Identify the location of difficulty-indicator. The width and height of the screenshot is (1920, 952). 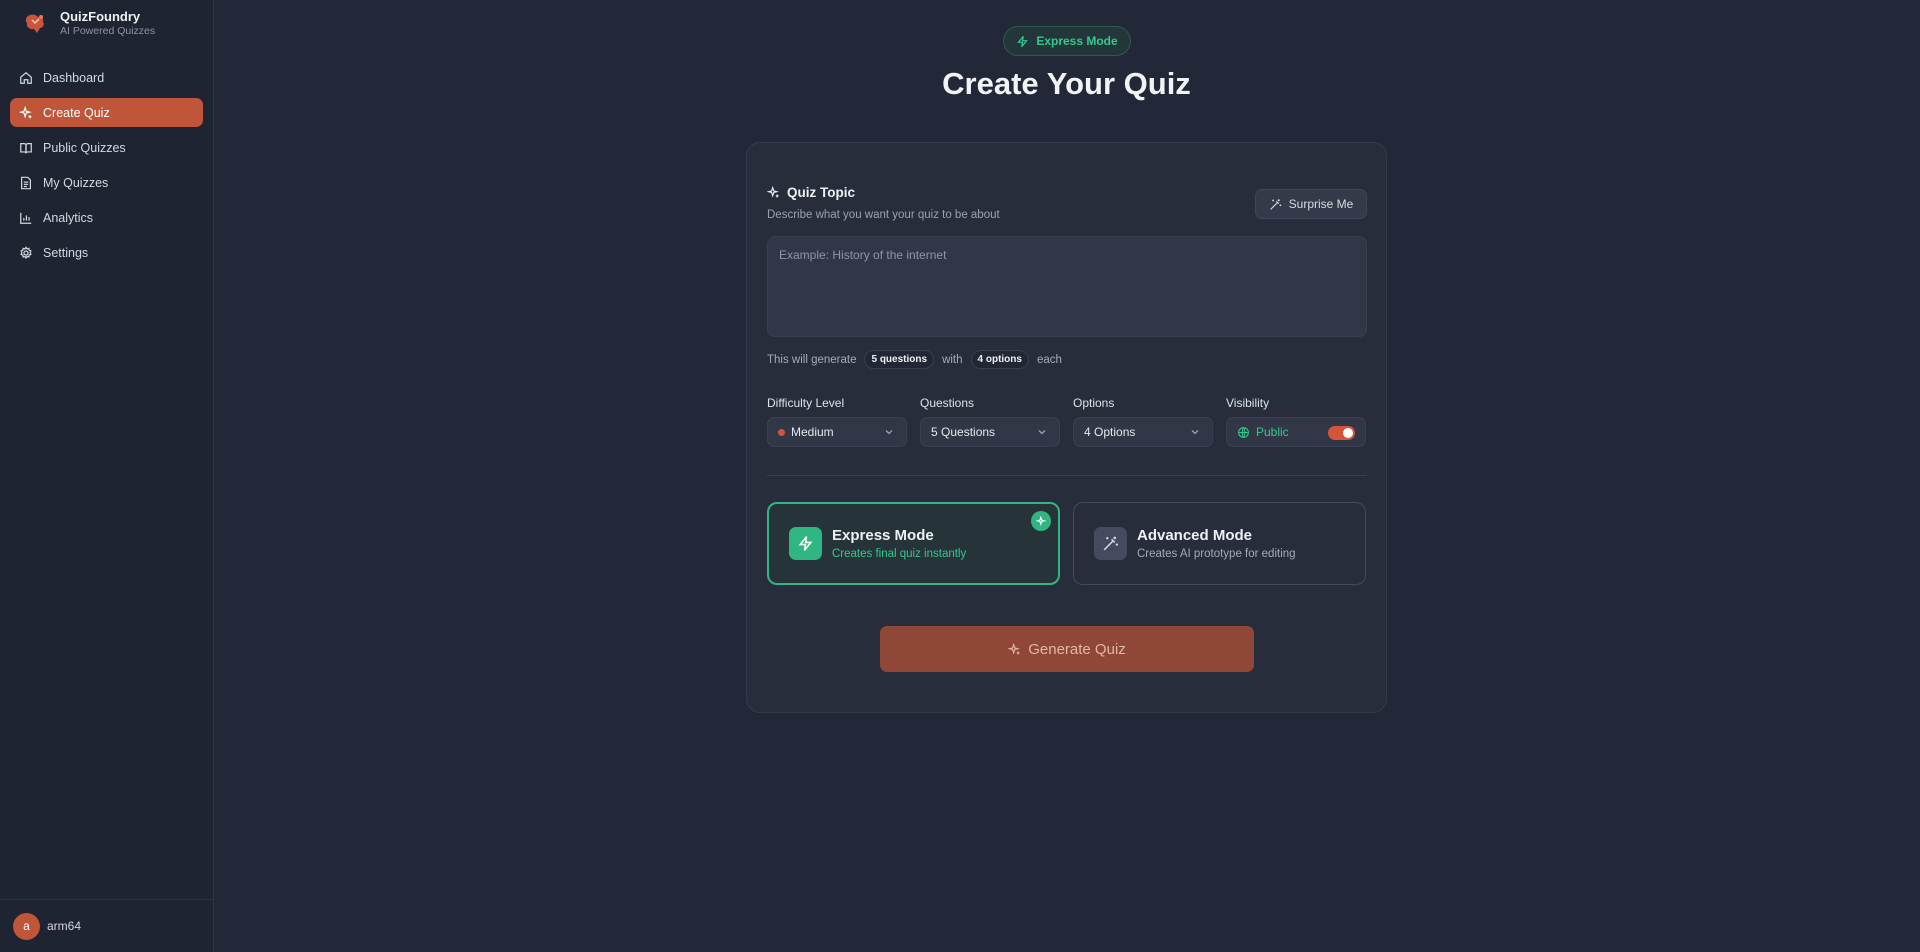
(781, 432).